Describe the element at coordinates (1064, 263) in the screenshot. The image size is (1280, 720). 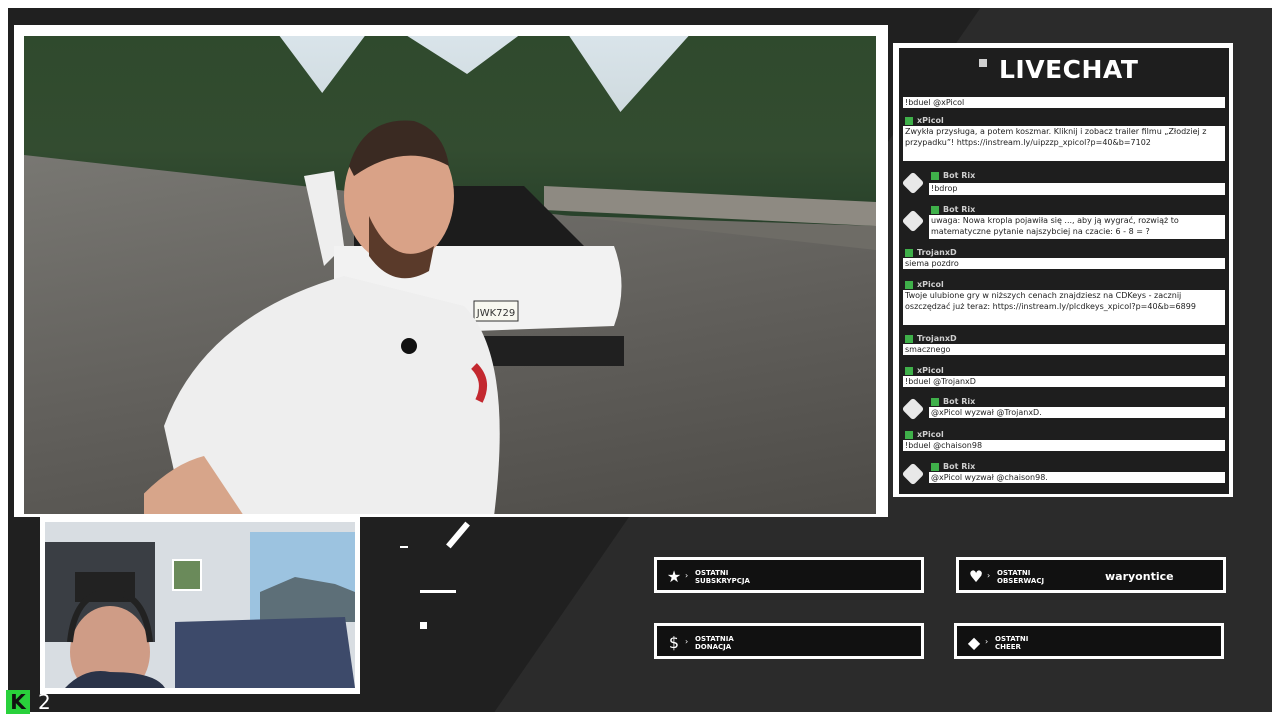
I see `chat-message-text: siema pozdro` at that location.